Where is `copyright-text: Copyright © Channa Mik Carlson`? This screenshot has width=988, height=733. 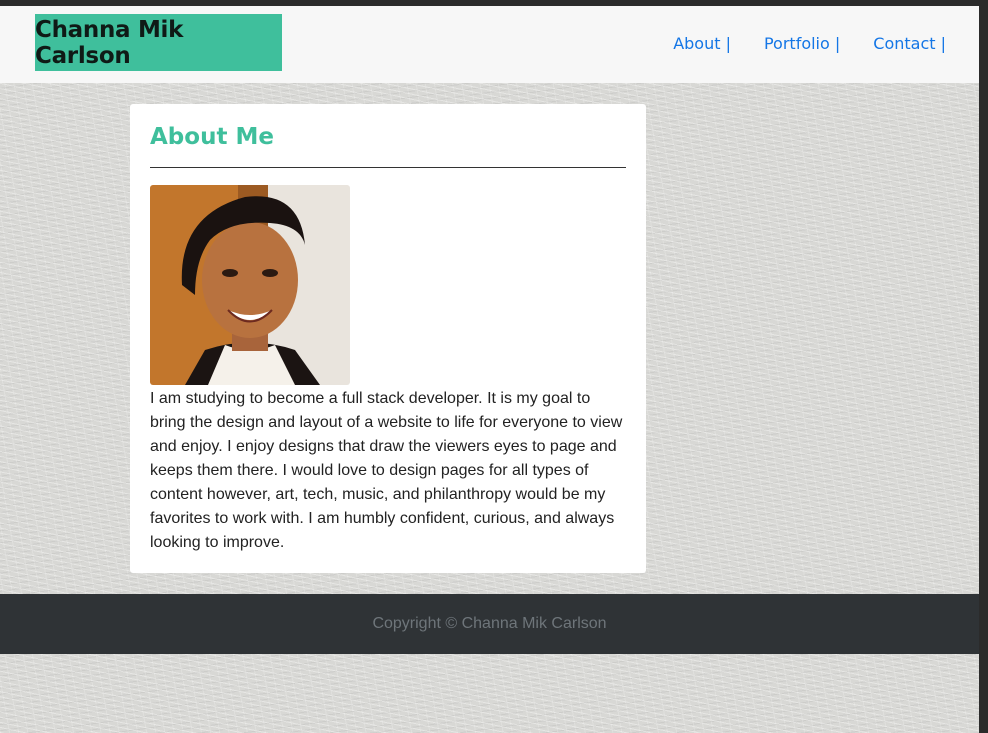
copyright-text: Copyright © Channa Mik Carlson is located at coordinates (489, 623).